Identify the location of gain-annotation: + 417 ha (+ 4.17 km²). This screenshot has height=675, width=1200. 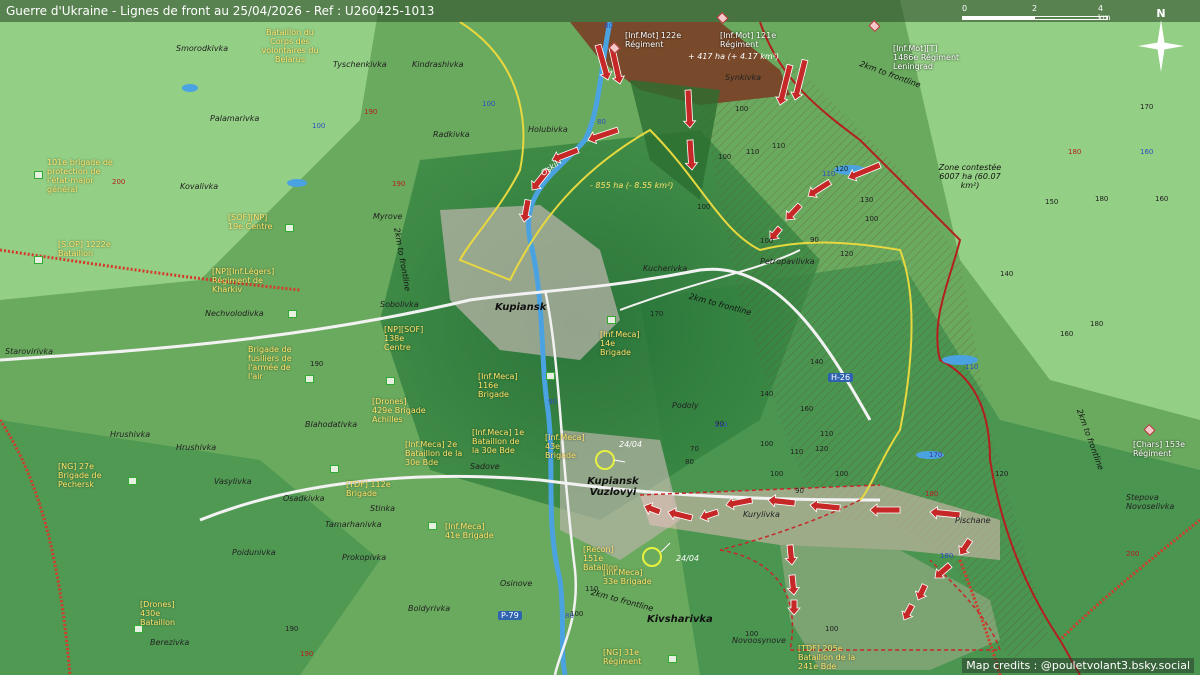
(734, 56).